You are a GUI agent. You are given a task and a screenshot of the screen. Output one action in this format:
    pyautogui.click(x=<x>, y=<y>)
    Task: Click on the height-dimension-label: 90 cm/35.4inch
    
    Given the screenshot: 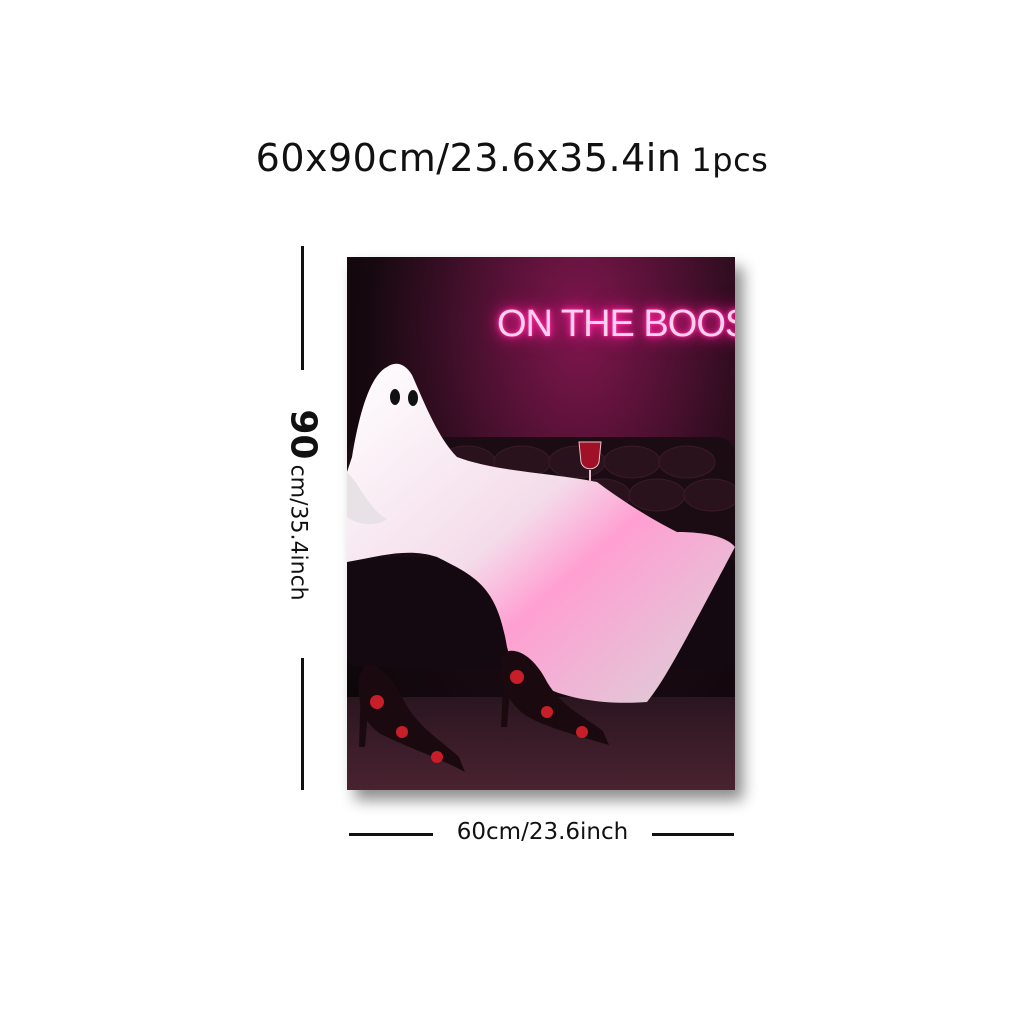 What is the action you would take?
    pyautogui.click(x=303, y=504)
    